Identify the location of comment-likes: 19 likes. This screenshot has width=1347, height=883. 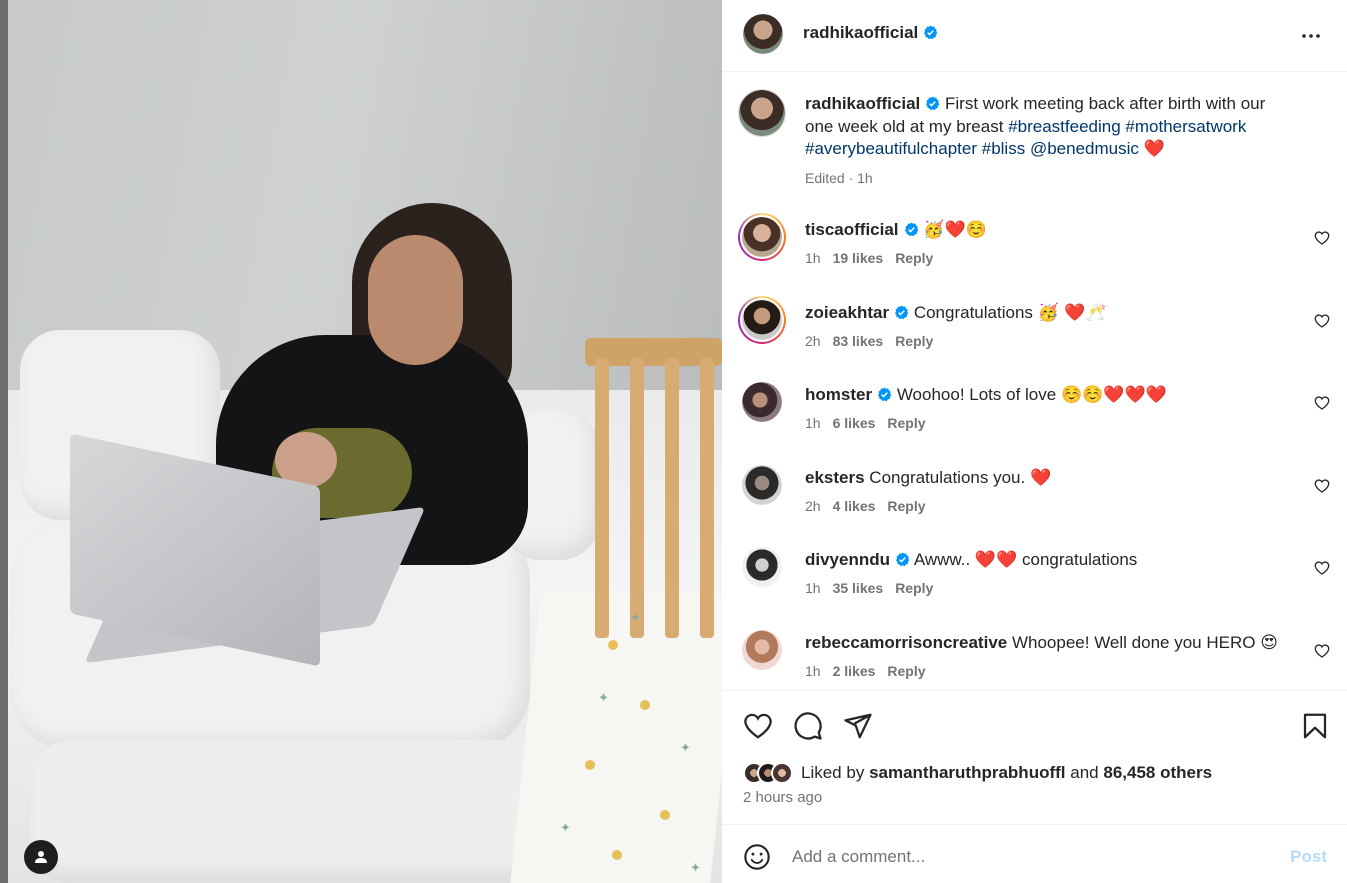
(858, 258).